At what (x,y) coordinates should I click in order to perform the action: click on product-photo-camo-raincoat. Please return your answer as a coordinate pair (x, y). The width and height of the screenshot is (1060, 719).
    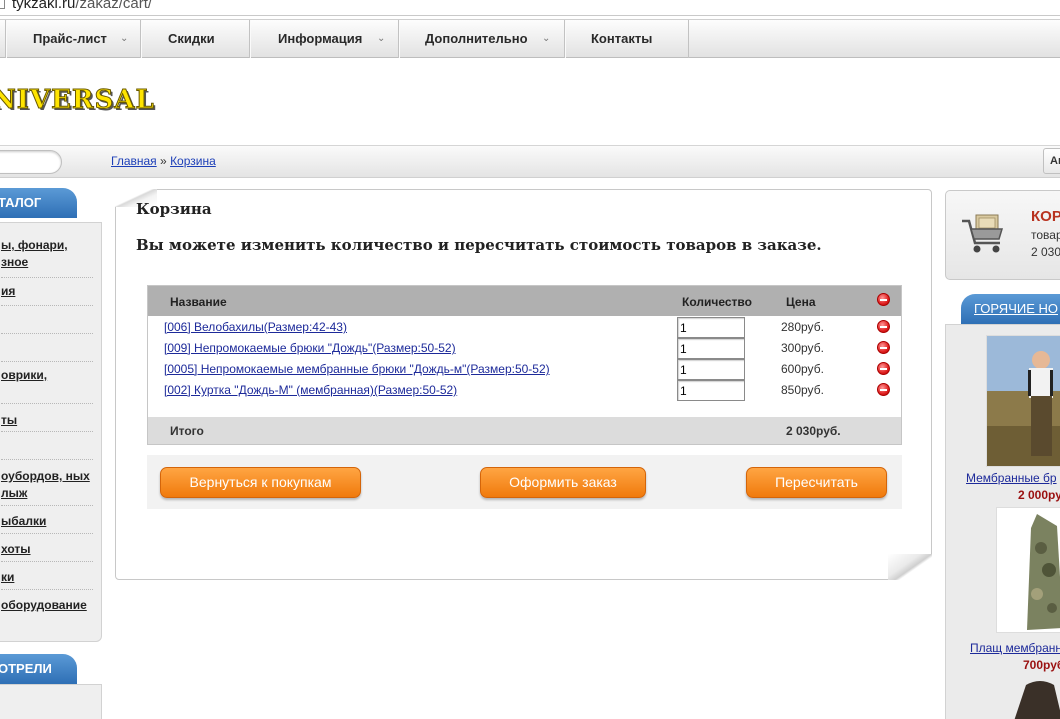
    Looking at the image, I should click on (1028, 570).